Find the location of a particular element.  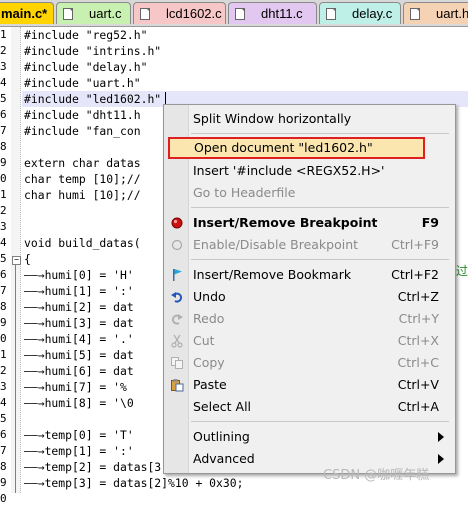

bookmark-flag-icon is located at coordinates (177, 275).